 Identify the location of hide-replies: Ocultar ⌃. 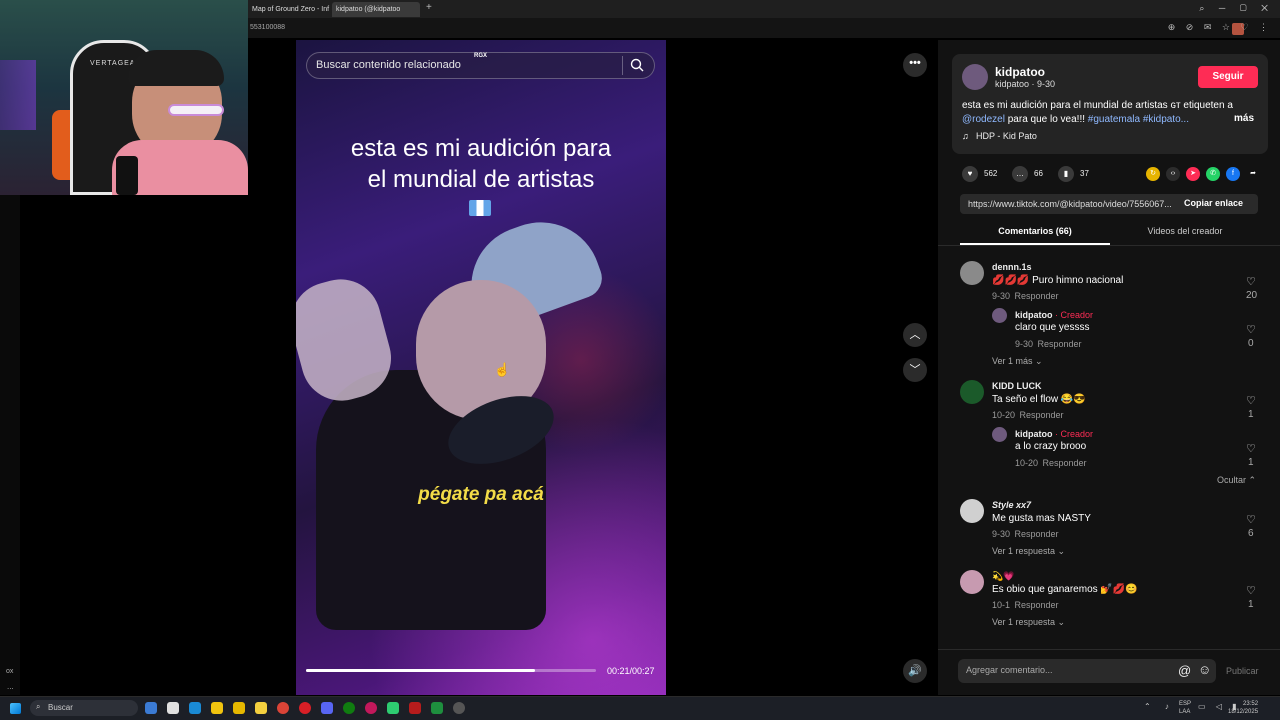
(1236, 480).